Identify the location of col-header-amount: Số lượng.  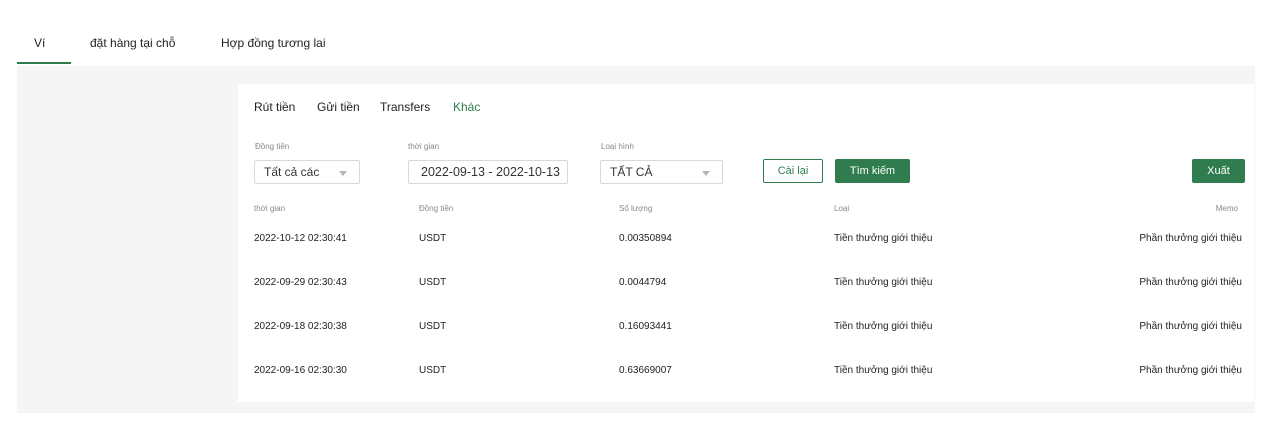
(636, 208).